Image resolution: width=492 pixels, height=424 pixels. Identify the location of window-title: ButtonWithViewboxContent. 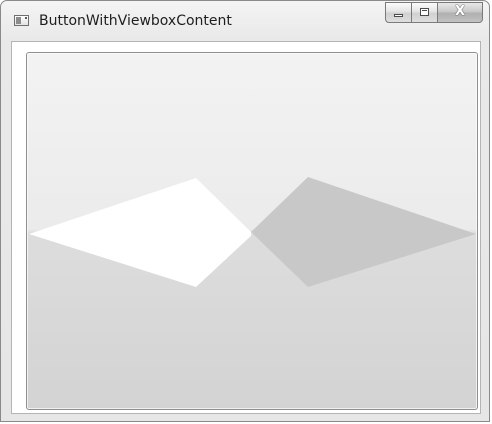
(135, 21).